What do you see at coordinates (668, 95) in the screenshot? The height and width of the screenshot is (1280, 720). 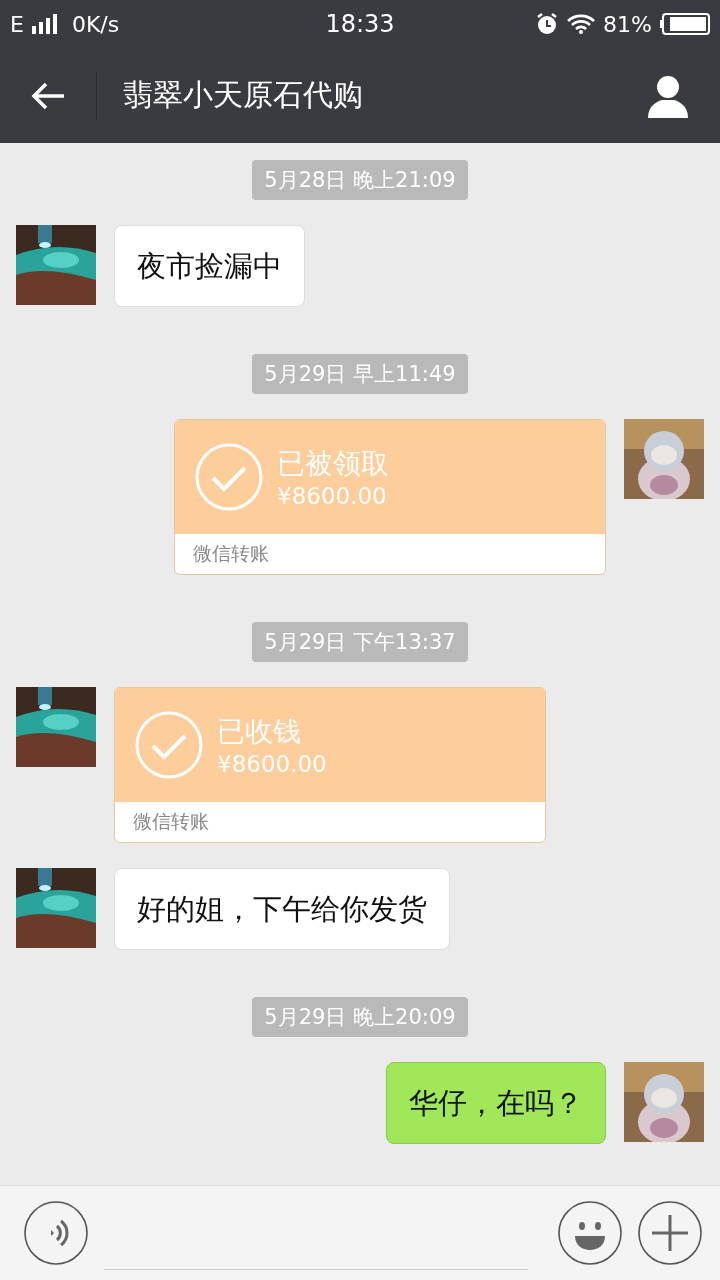 I see `person-icon` at bounding box center [668, 95].